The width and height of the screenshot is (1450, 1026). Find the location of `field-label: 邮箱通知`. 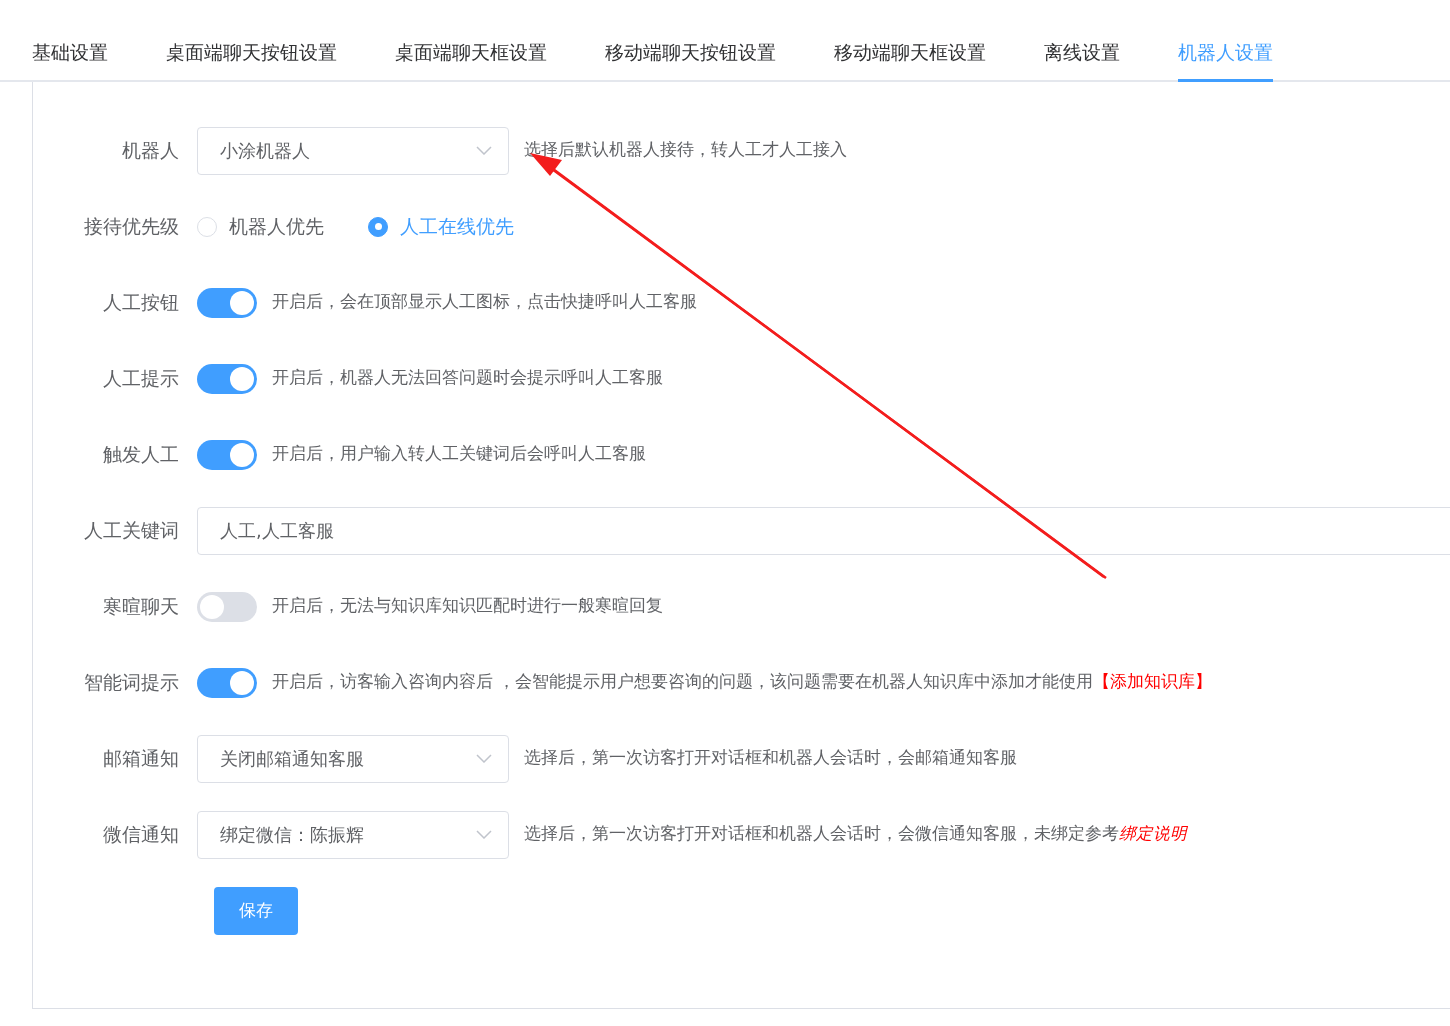

field-label: 邮箱通知 is located at coordinates (141, 759).